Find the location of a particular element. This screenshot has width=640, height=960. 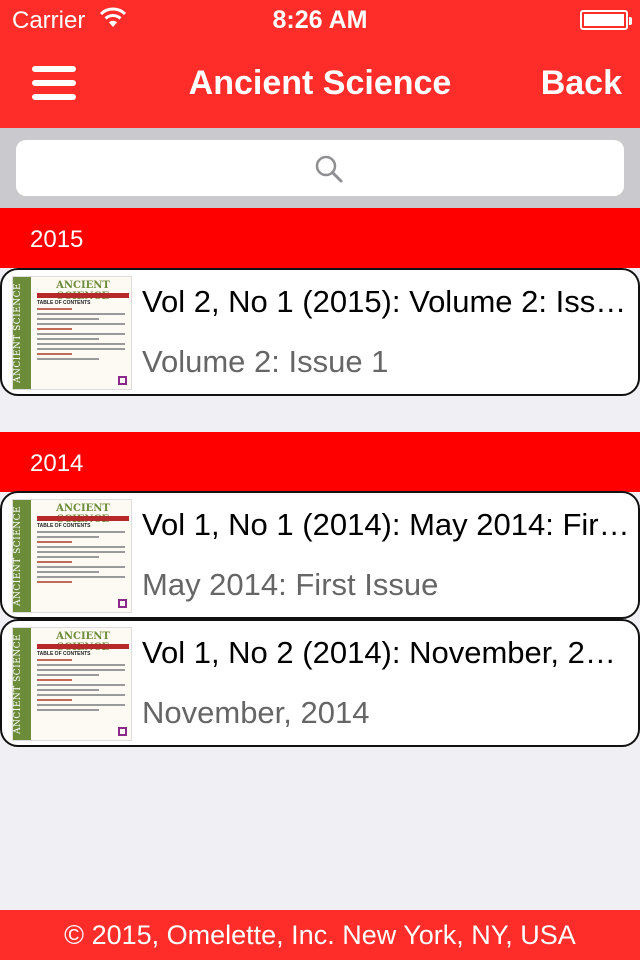

issue-subtitle: May 2014: First Issue is located at coordinates (290, 584).